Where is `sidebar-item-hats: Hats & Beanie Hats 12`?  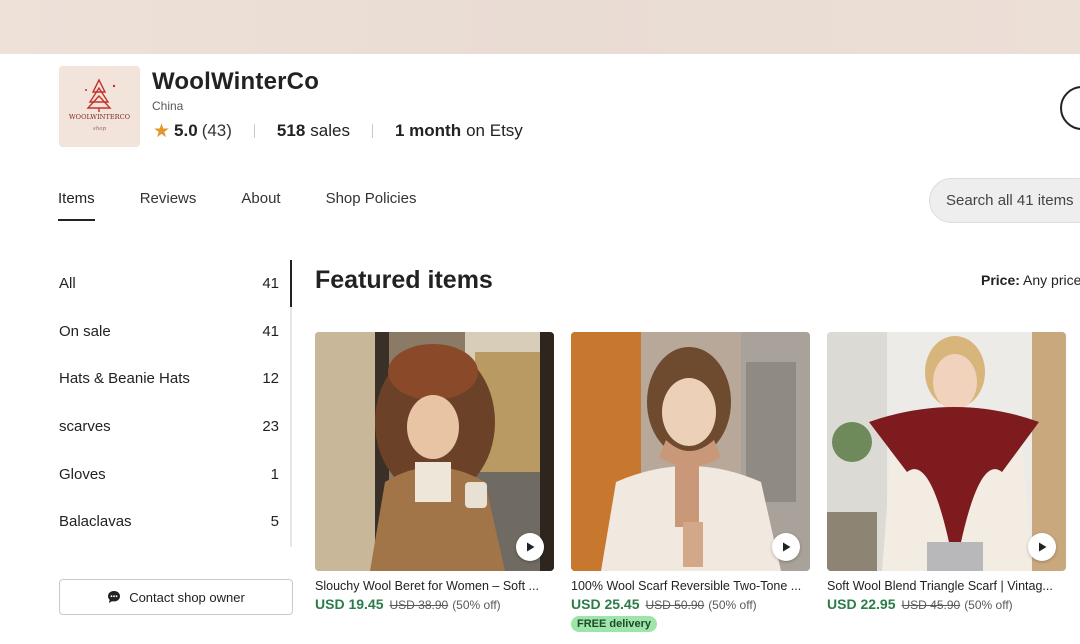 sidebar-item-hats: Hats & Beanie Hats 12 is located at coordinates (175, 379).